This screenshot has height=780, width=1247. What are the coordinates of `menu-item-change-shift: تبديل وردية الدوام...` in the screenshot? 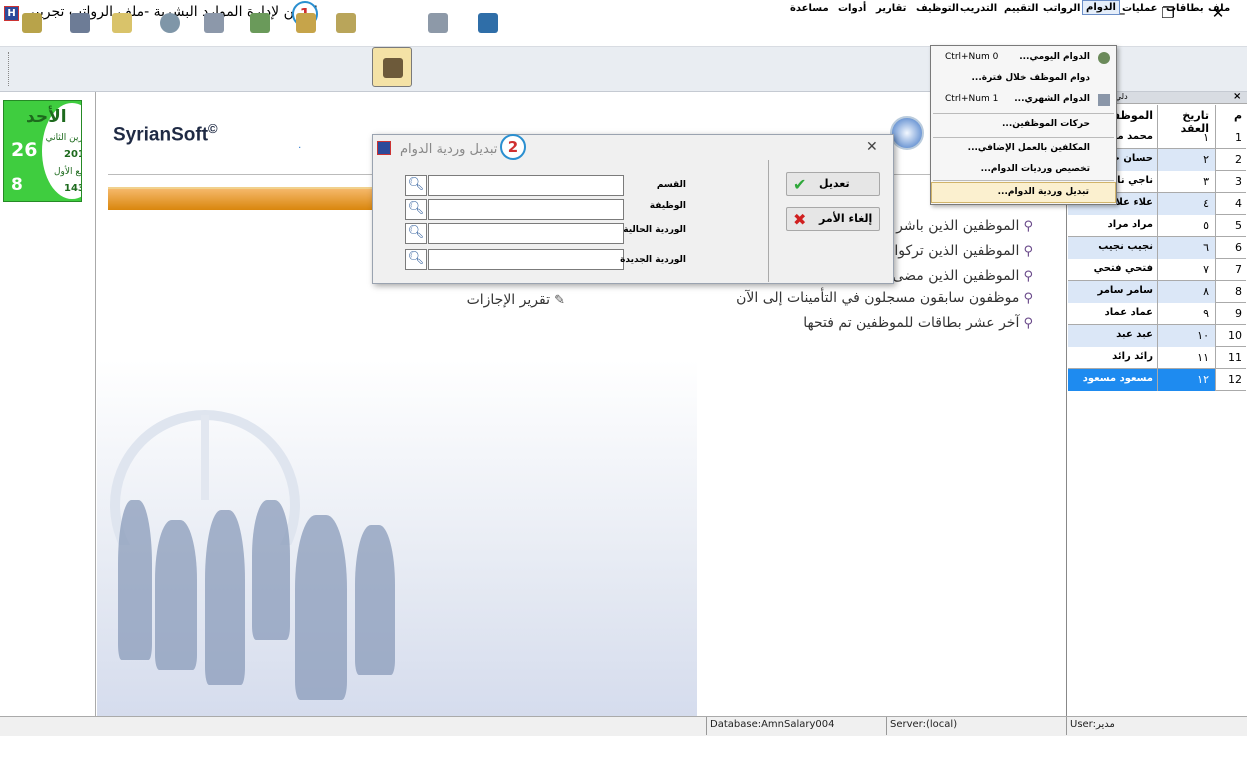 It's located at (1023, 192).